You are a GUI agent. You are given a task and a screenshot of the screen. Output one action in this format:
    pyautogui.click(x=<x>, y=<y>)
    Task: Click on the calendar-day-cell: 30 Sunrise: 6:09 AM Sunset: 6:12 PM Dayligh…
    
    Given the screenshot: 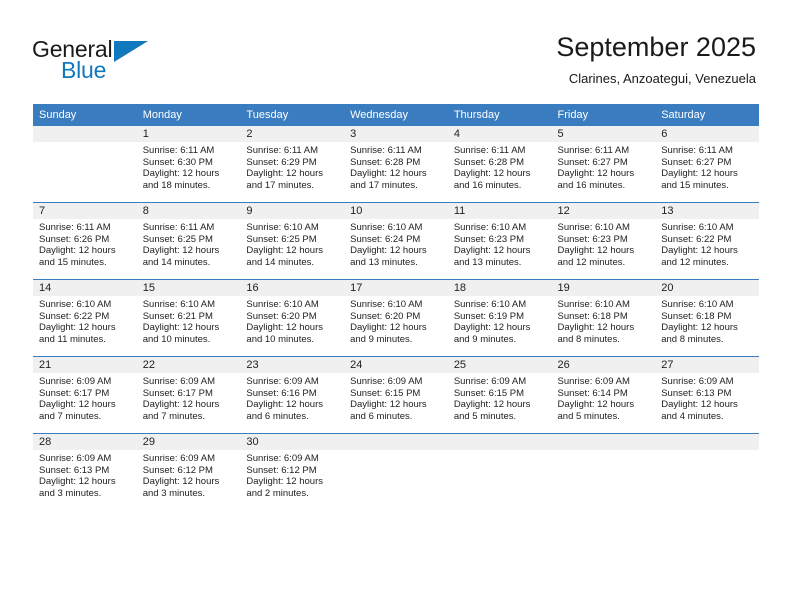 What is the action you would take?
    pyautogui.click(x=292, y=471)
    